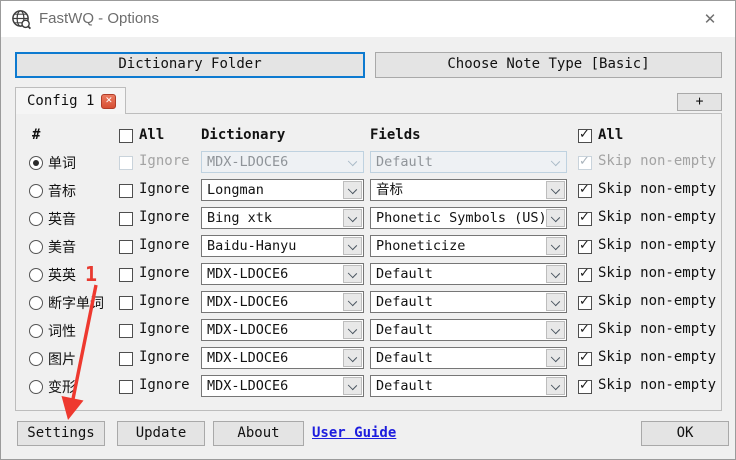 This screenshot has height=460, width=736. What do you see at coordinates (126, 136) in the screenshot?
I see `all-ignore-checkbox` at bounding box center [126, 136].